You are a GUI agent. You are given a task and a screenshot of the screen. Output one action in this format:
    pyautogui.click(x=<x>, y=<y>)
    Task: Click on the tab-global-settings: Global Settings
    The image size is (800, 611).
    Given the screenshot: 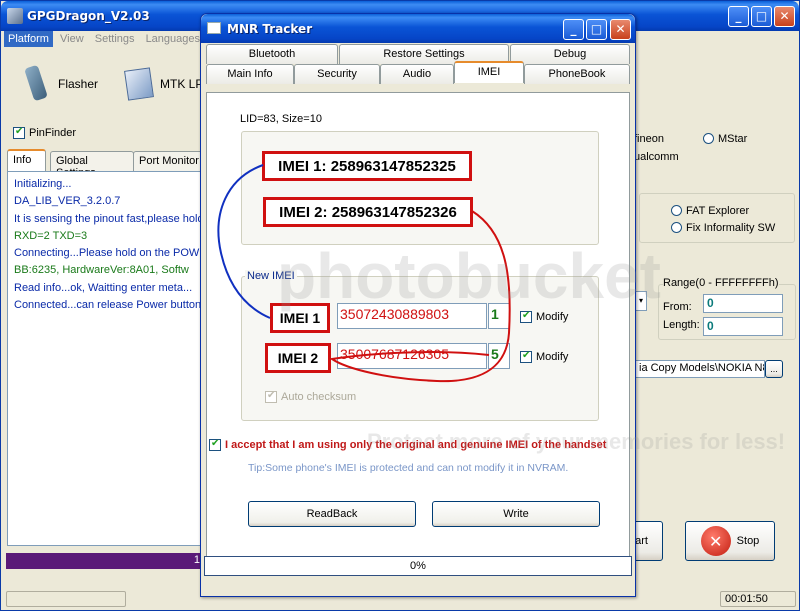 What is the action you would take?
    pyautogui.click(x=92, y=165)
    